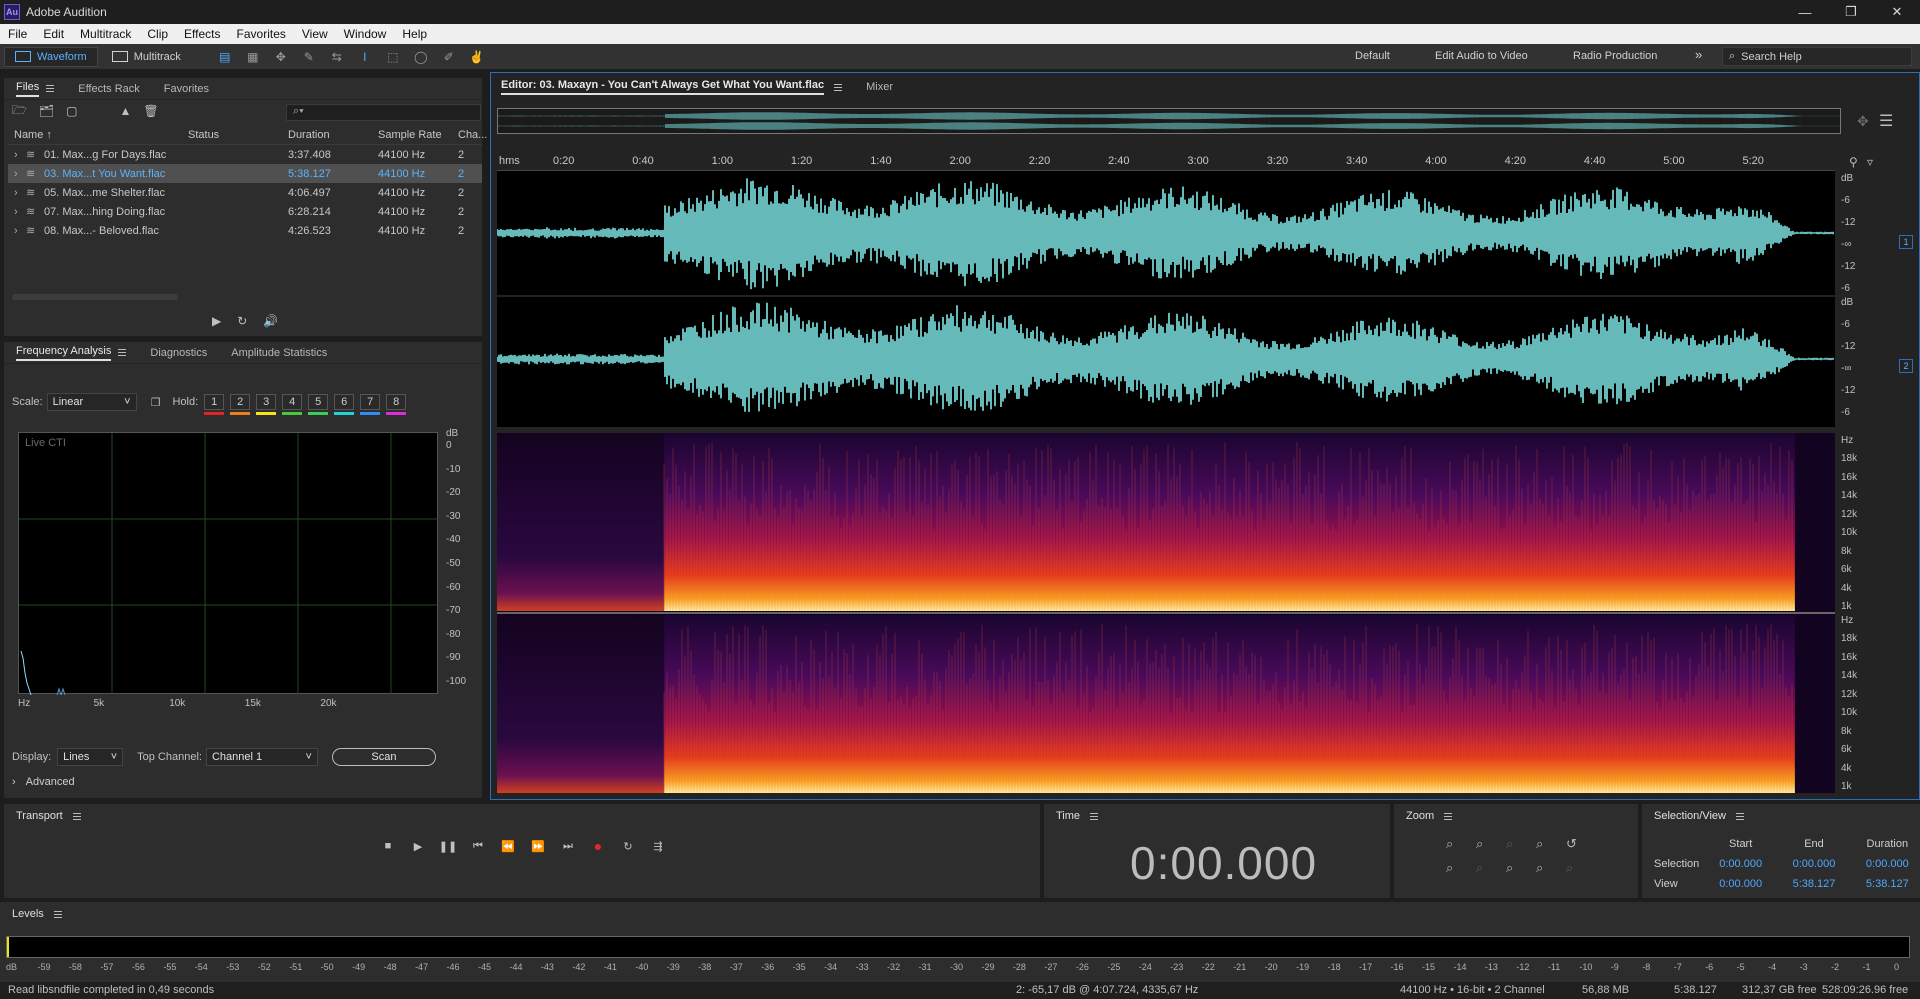 The image size is (1920, 999). Describe the element at coordinates (1461, 868) in the screenshot. I see `zoom-out-amplitude-icon: ⌕` at that location.